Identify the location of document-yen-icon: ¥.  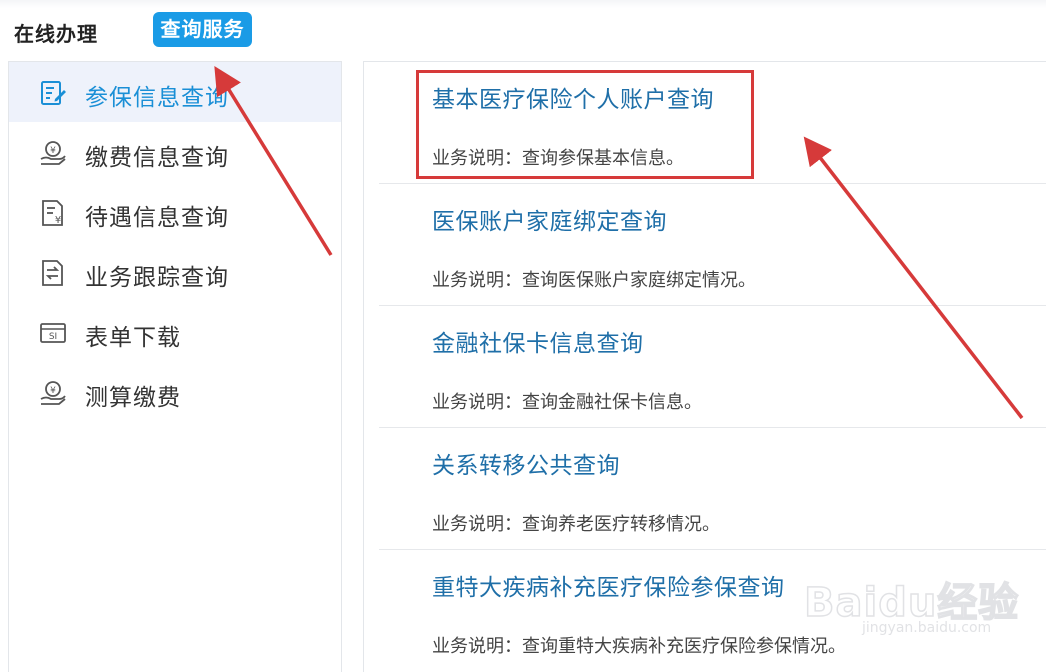
(52, 213).